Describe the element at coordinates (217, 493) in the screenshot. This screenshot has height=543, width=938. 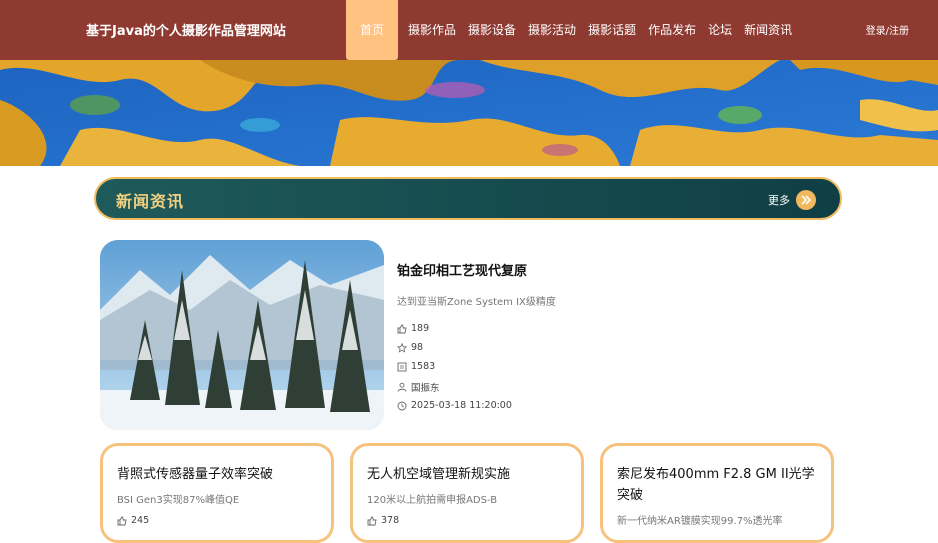
I see `news-card: 背照式传感器量子效率突破 BSI Gen3实现87%峰值QE 245` at that location.